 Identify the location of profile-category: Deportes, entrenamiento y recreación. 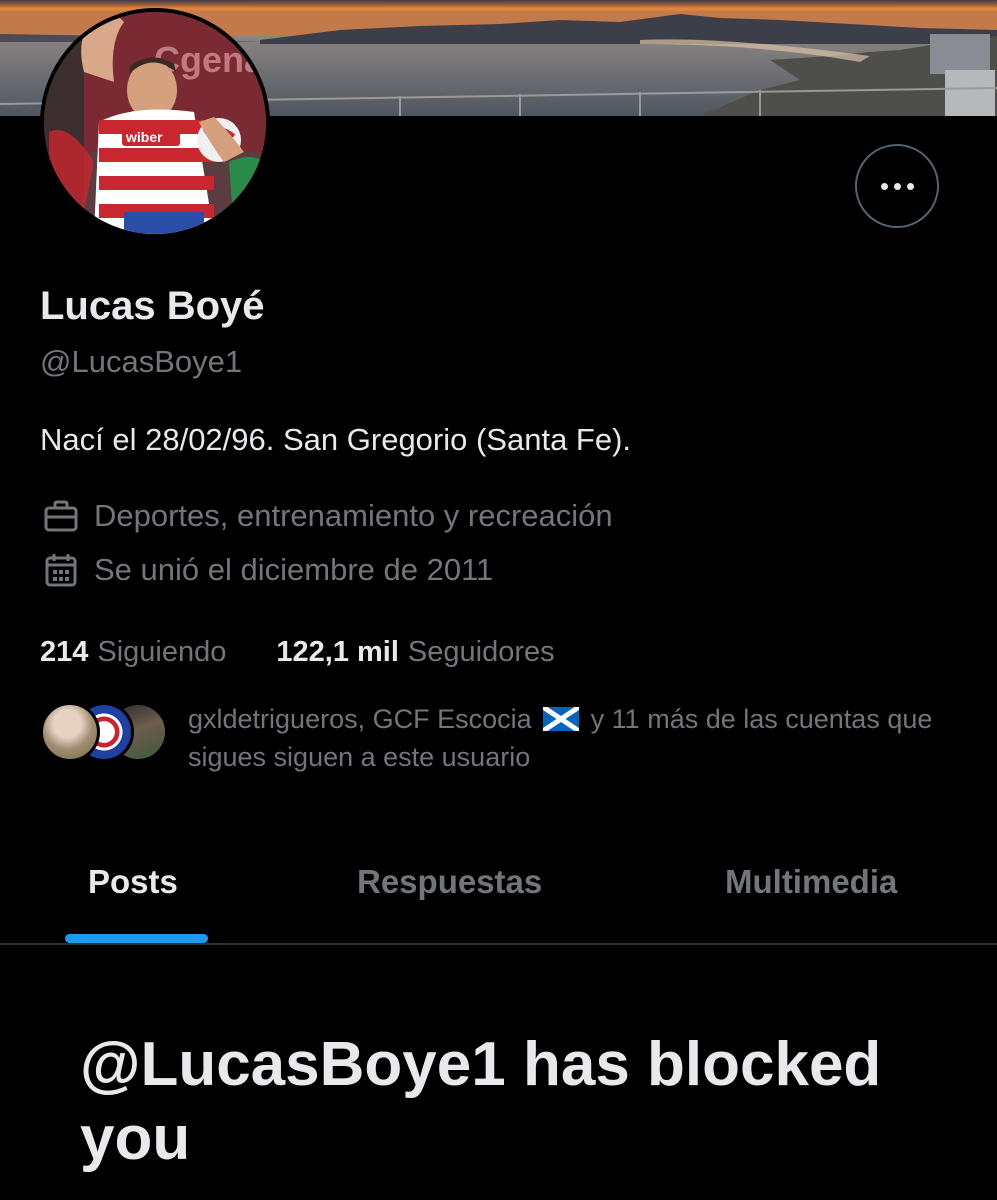
(326, 516).